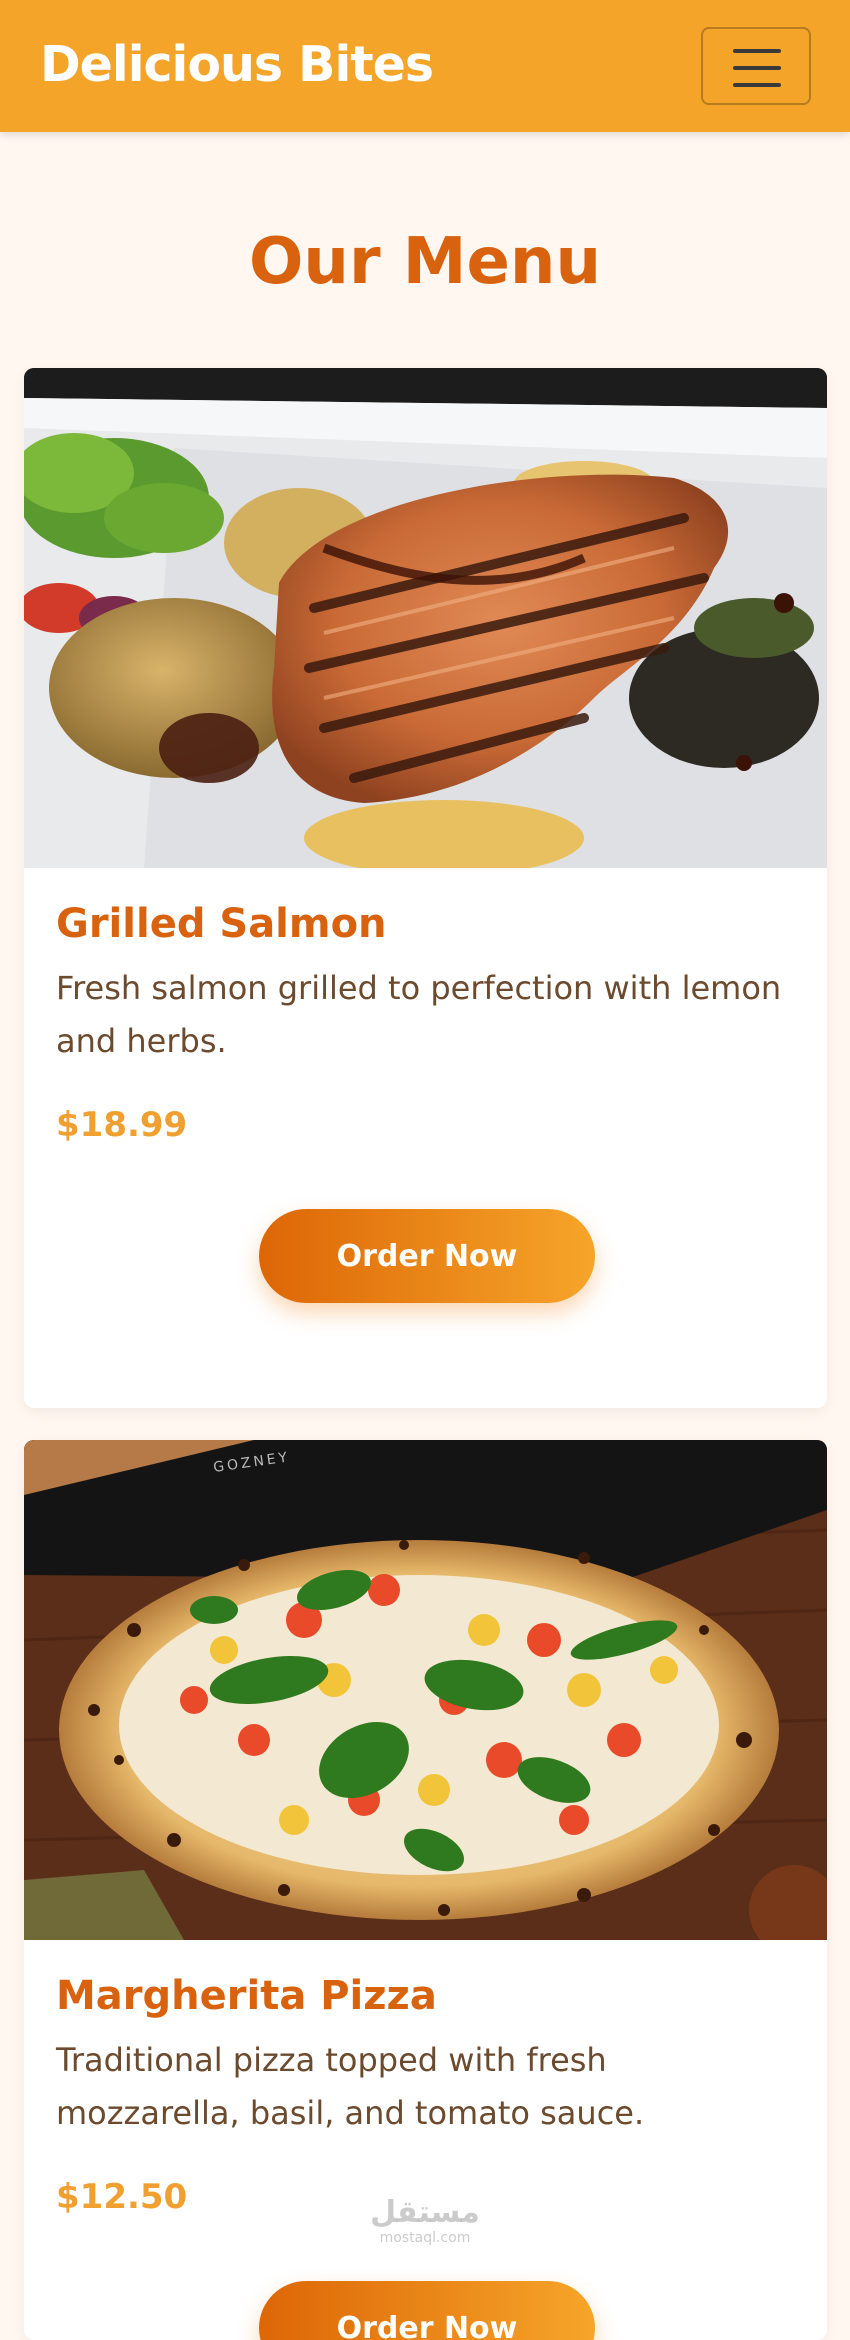 This screenshot has width=850, height=2340. I want to click on menu-item-price: $12.50, so click(122, 2197).